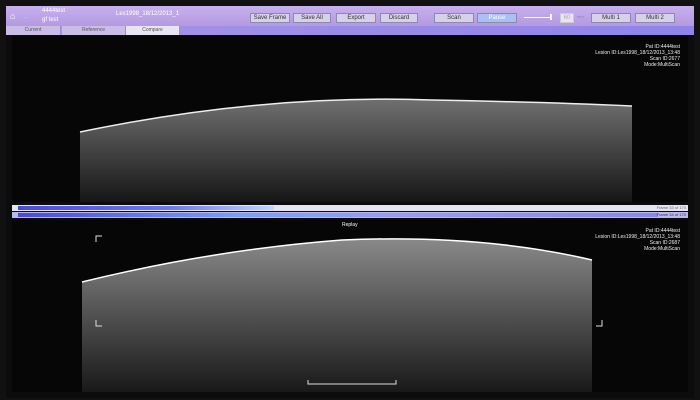 The height and width of the screenshot is (400, 700). I want to click on frame-label: Frame 33 of 170, so click(671, 207).